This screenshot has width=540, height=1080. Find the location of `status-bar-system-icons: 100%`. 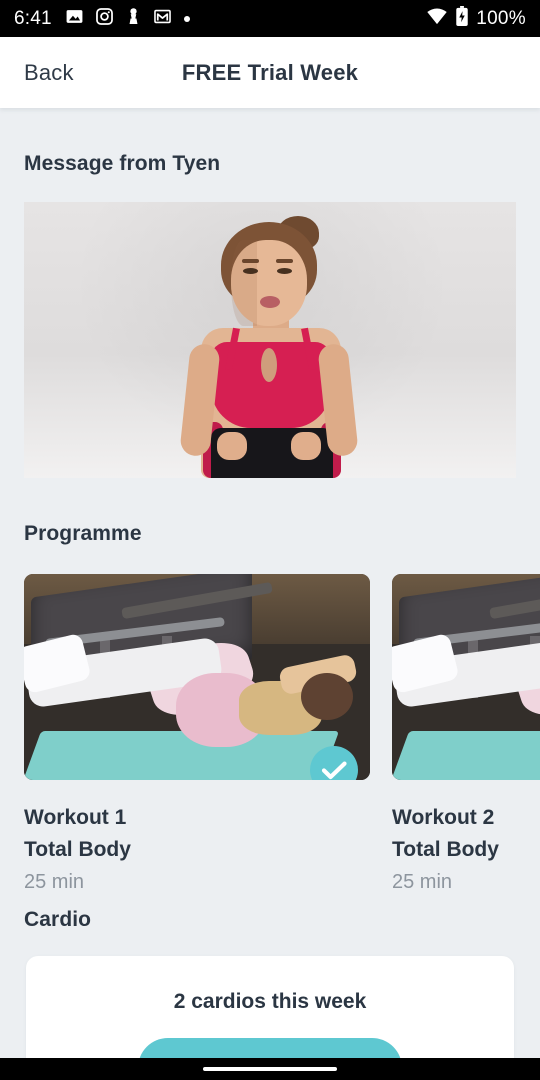

status-bar-system-icons: 100% is located at coordinates (476, 18).